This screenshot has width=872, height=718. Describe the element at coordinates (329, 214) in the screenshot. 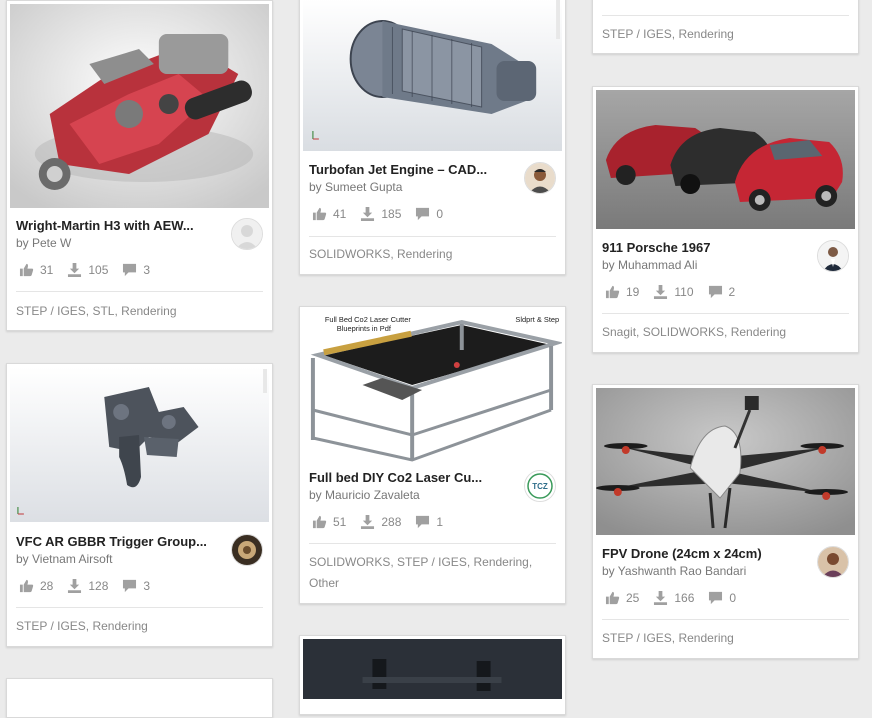

I see `likes-count: 41` at that location.